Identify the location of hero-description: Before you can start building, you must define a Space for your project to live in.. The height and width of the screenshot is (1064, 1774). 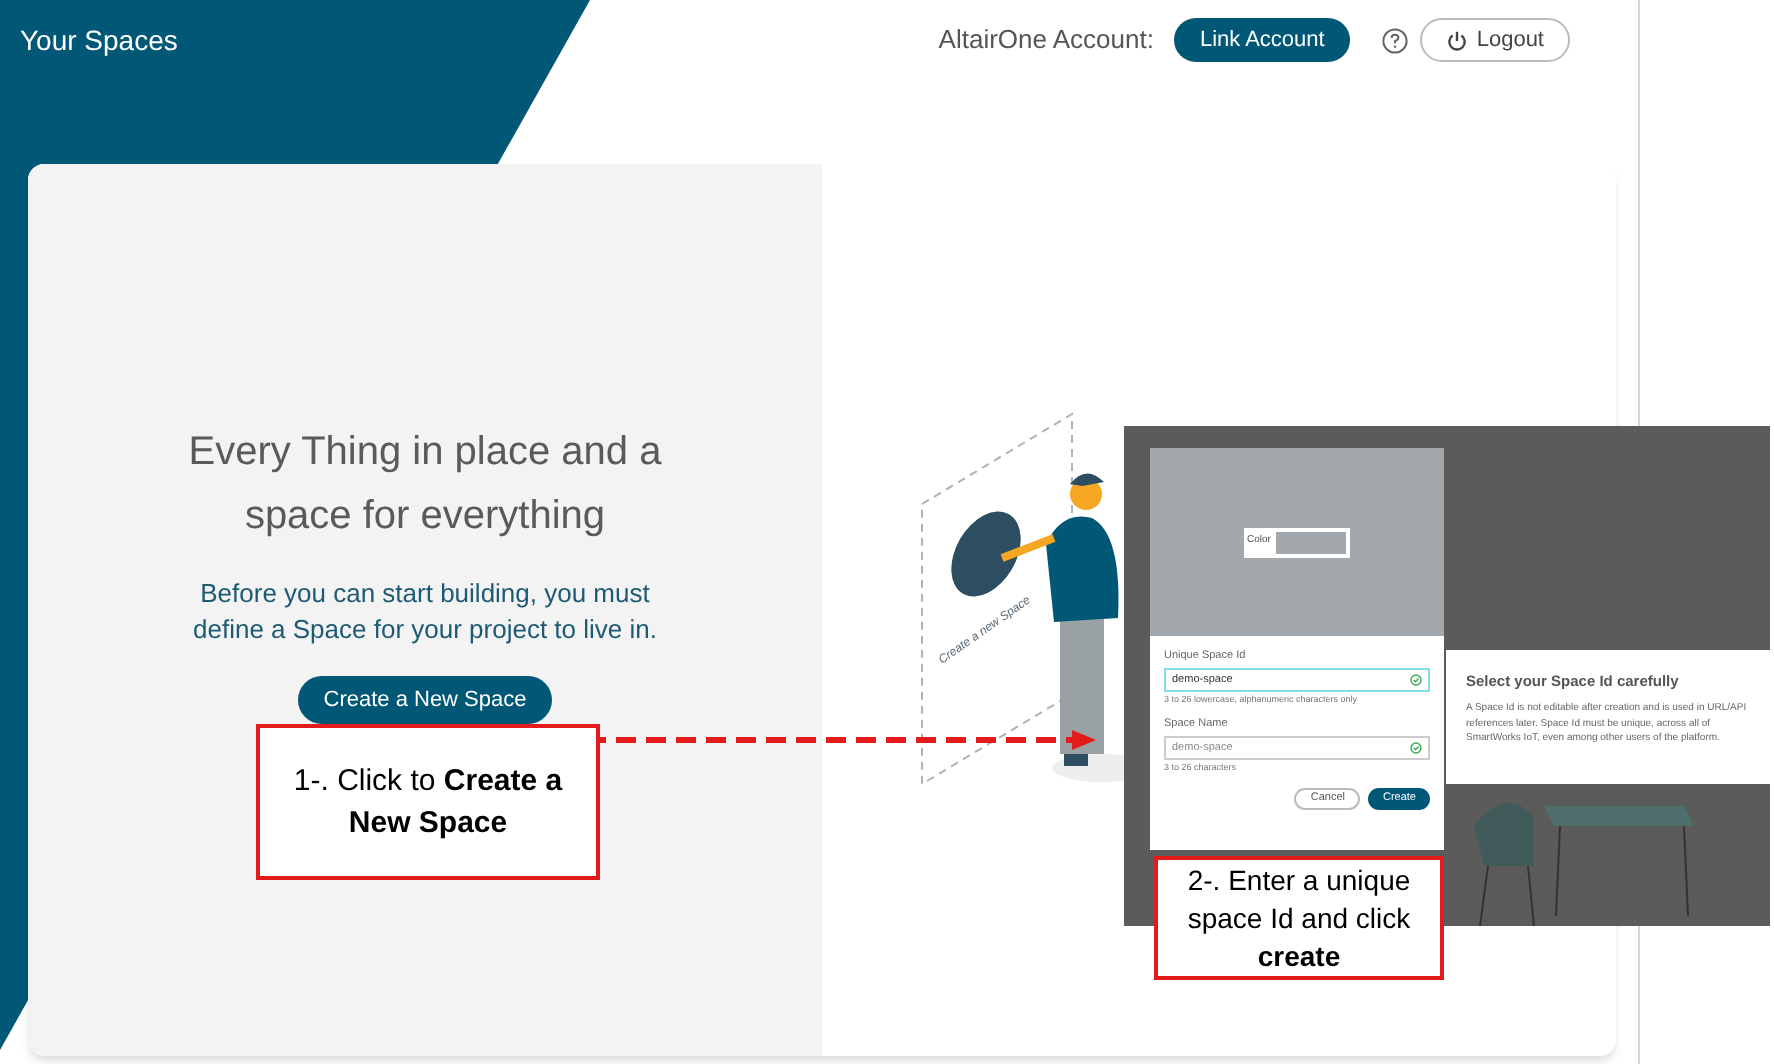
(425, 612).